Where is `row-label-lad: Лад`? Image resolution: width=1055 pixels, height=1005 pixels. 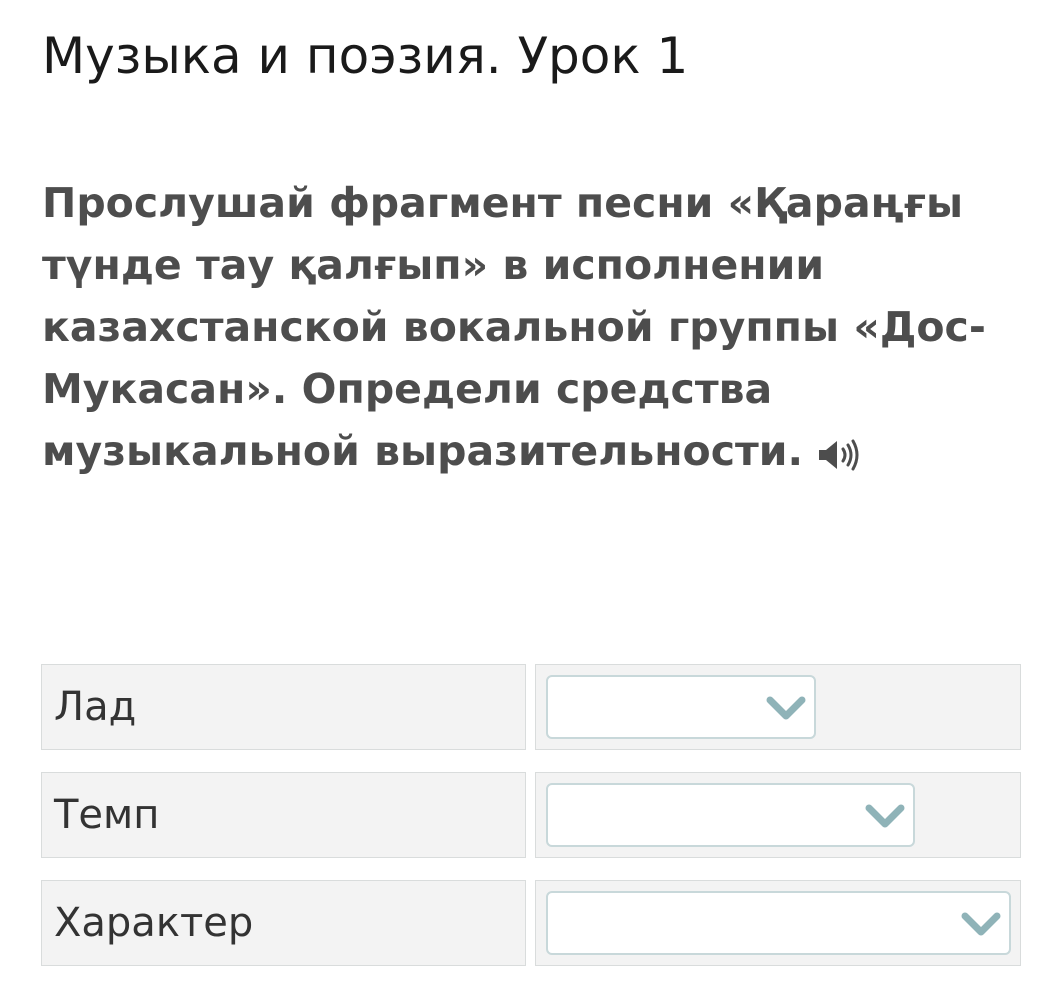
row-label-lad: Лад is located at coordinates (283, 707).